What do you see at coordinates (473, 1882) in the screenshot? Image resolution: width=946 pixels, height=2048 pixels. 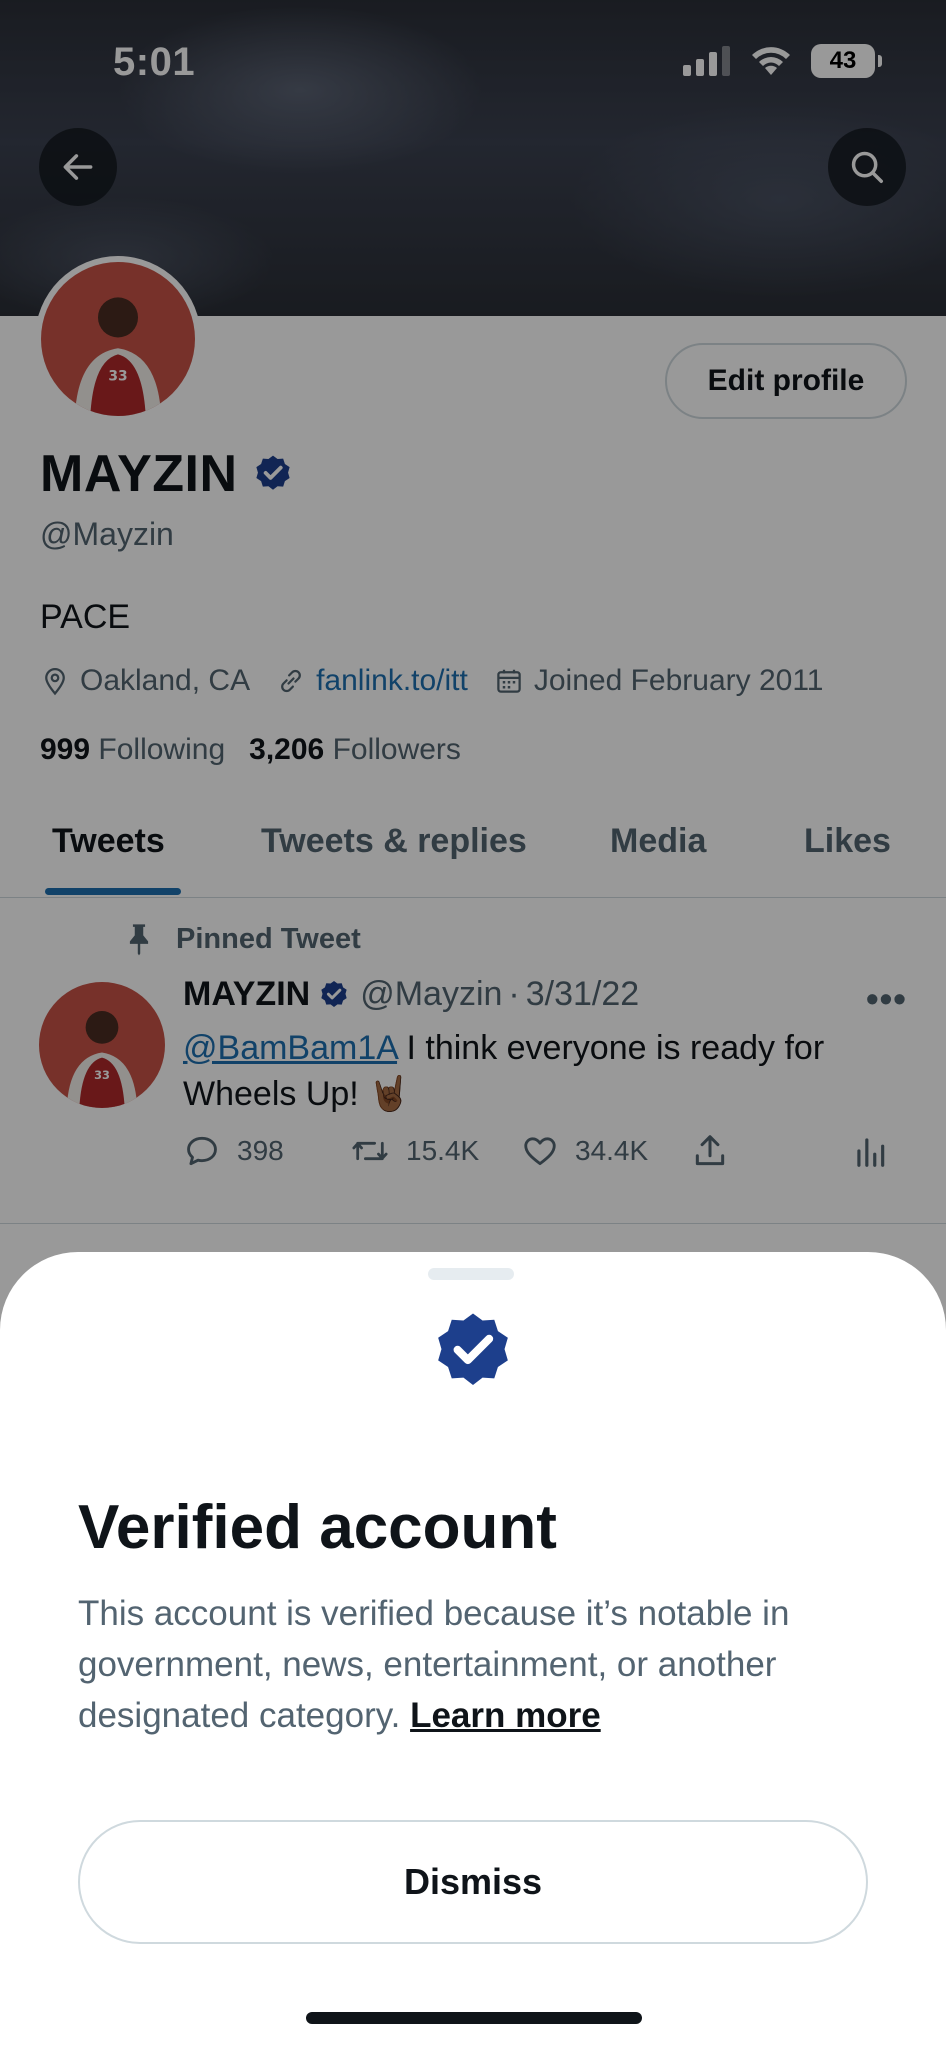 I see `dismiss-button: Dismiss` at bounding box center [473, 1882].